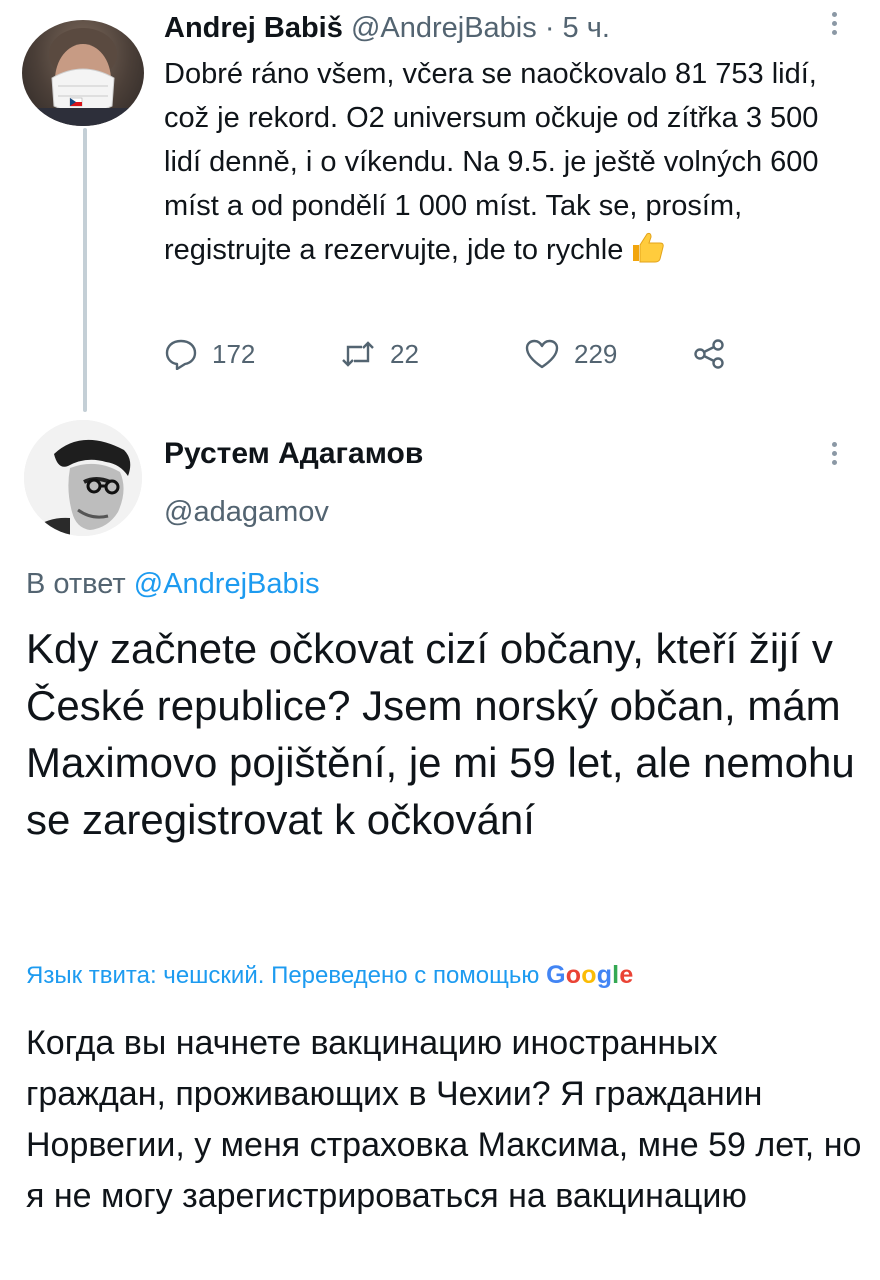  I want to click on reply-author-handle: @adagamov, so click(246, 512).